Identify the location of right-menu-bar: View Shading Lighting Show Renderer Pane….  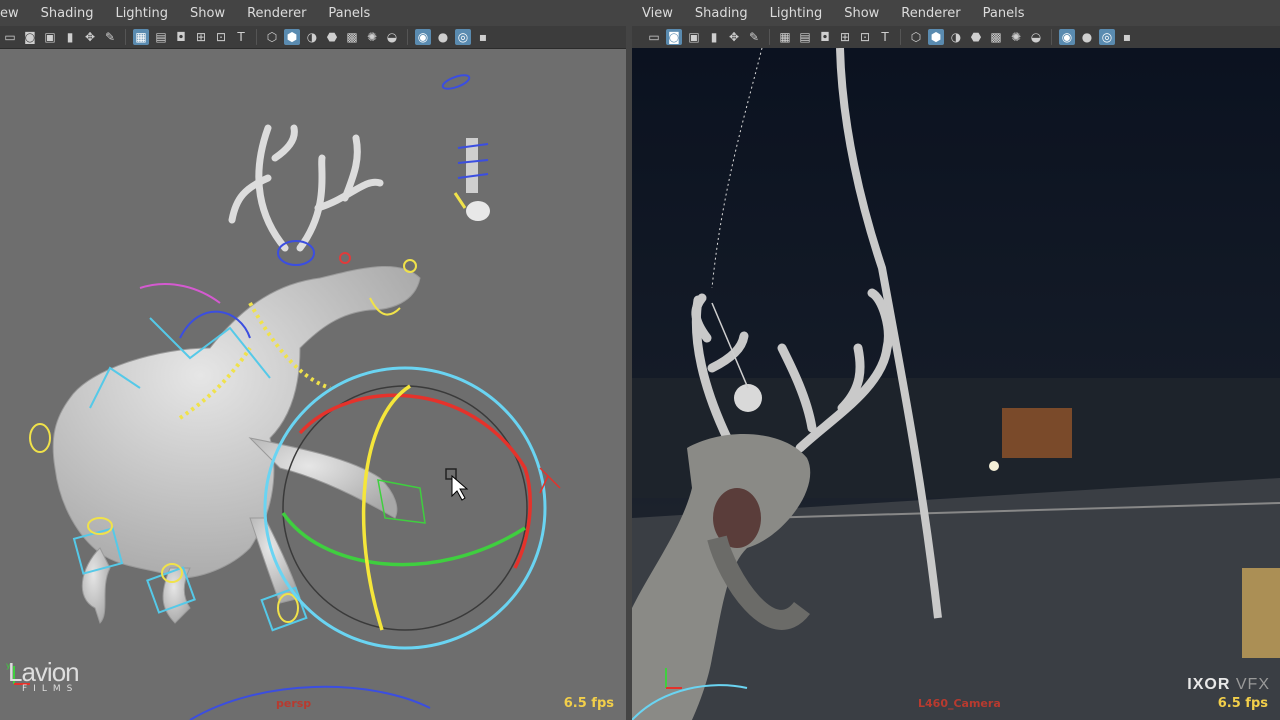
(956, 13).